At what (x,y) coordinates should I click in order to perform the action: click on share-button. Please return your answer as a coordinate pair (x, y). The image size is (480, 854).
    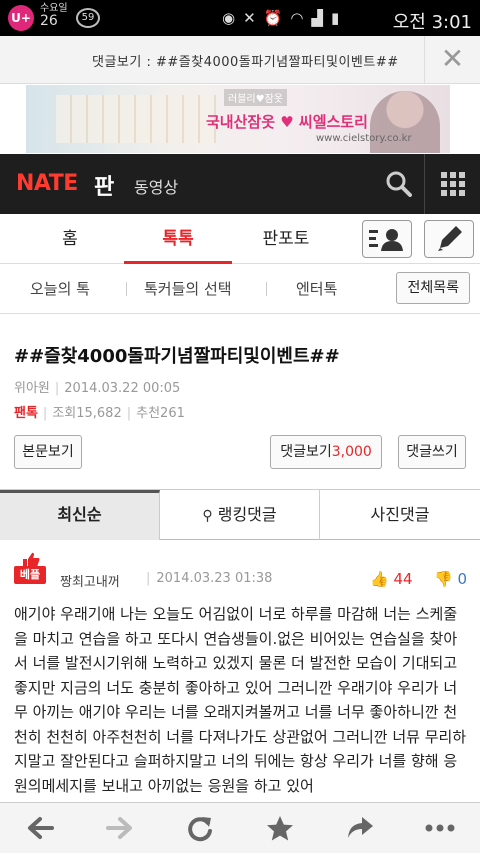
    Looking at the image, I should click on (360, 828).